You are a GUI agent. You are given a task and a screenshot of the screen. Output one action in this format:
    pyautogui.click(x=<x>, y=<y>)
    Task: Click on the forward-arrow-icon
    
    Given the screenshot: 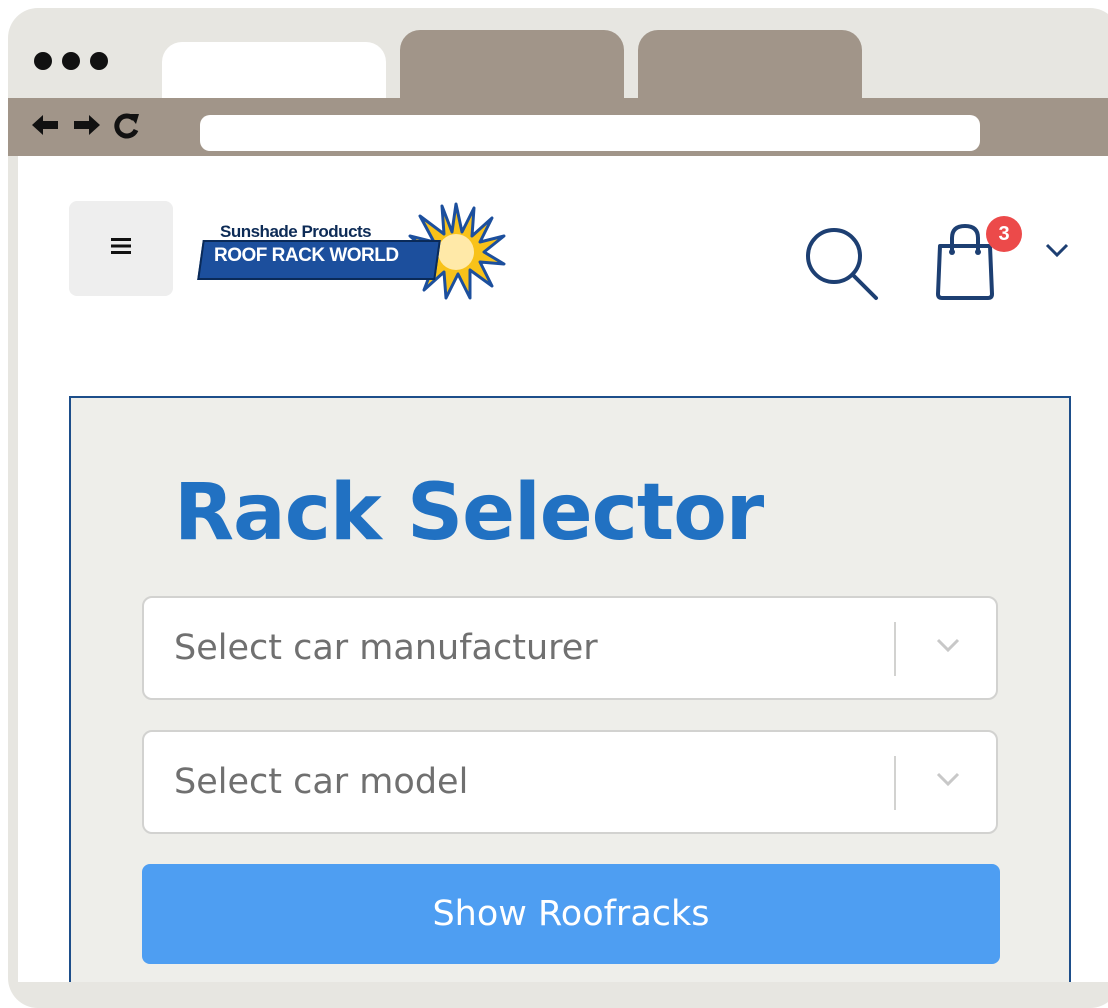 What is the action you would take?
    pyautogui.click(x=87, y=127)
    